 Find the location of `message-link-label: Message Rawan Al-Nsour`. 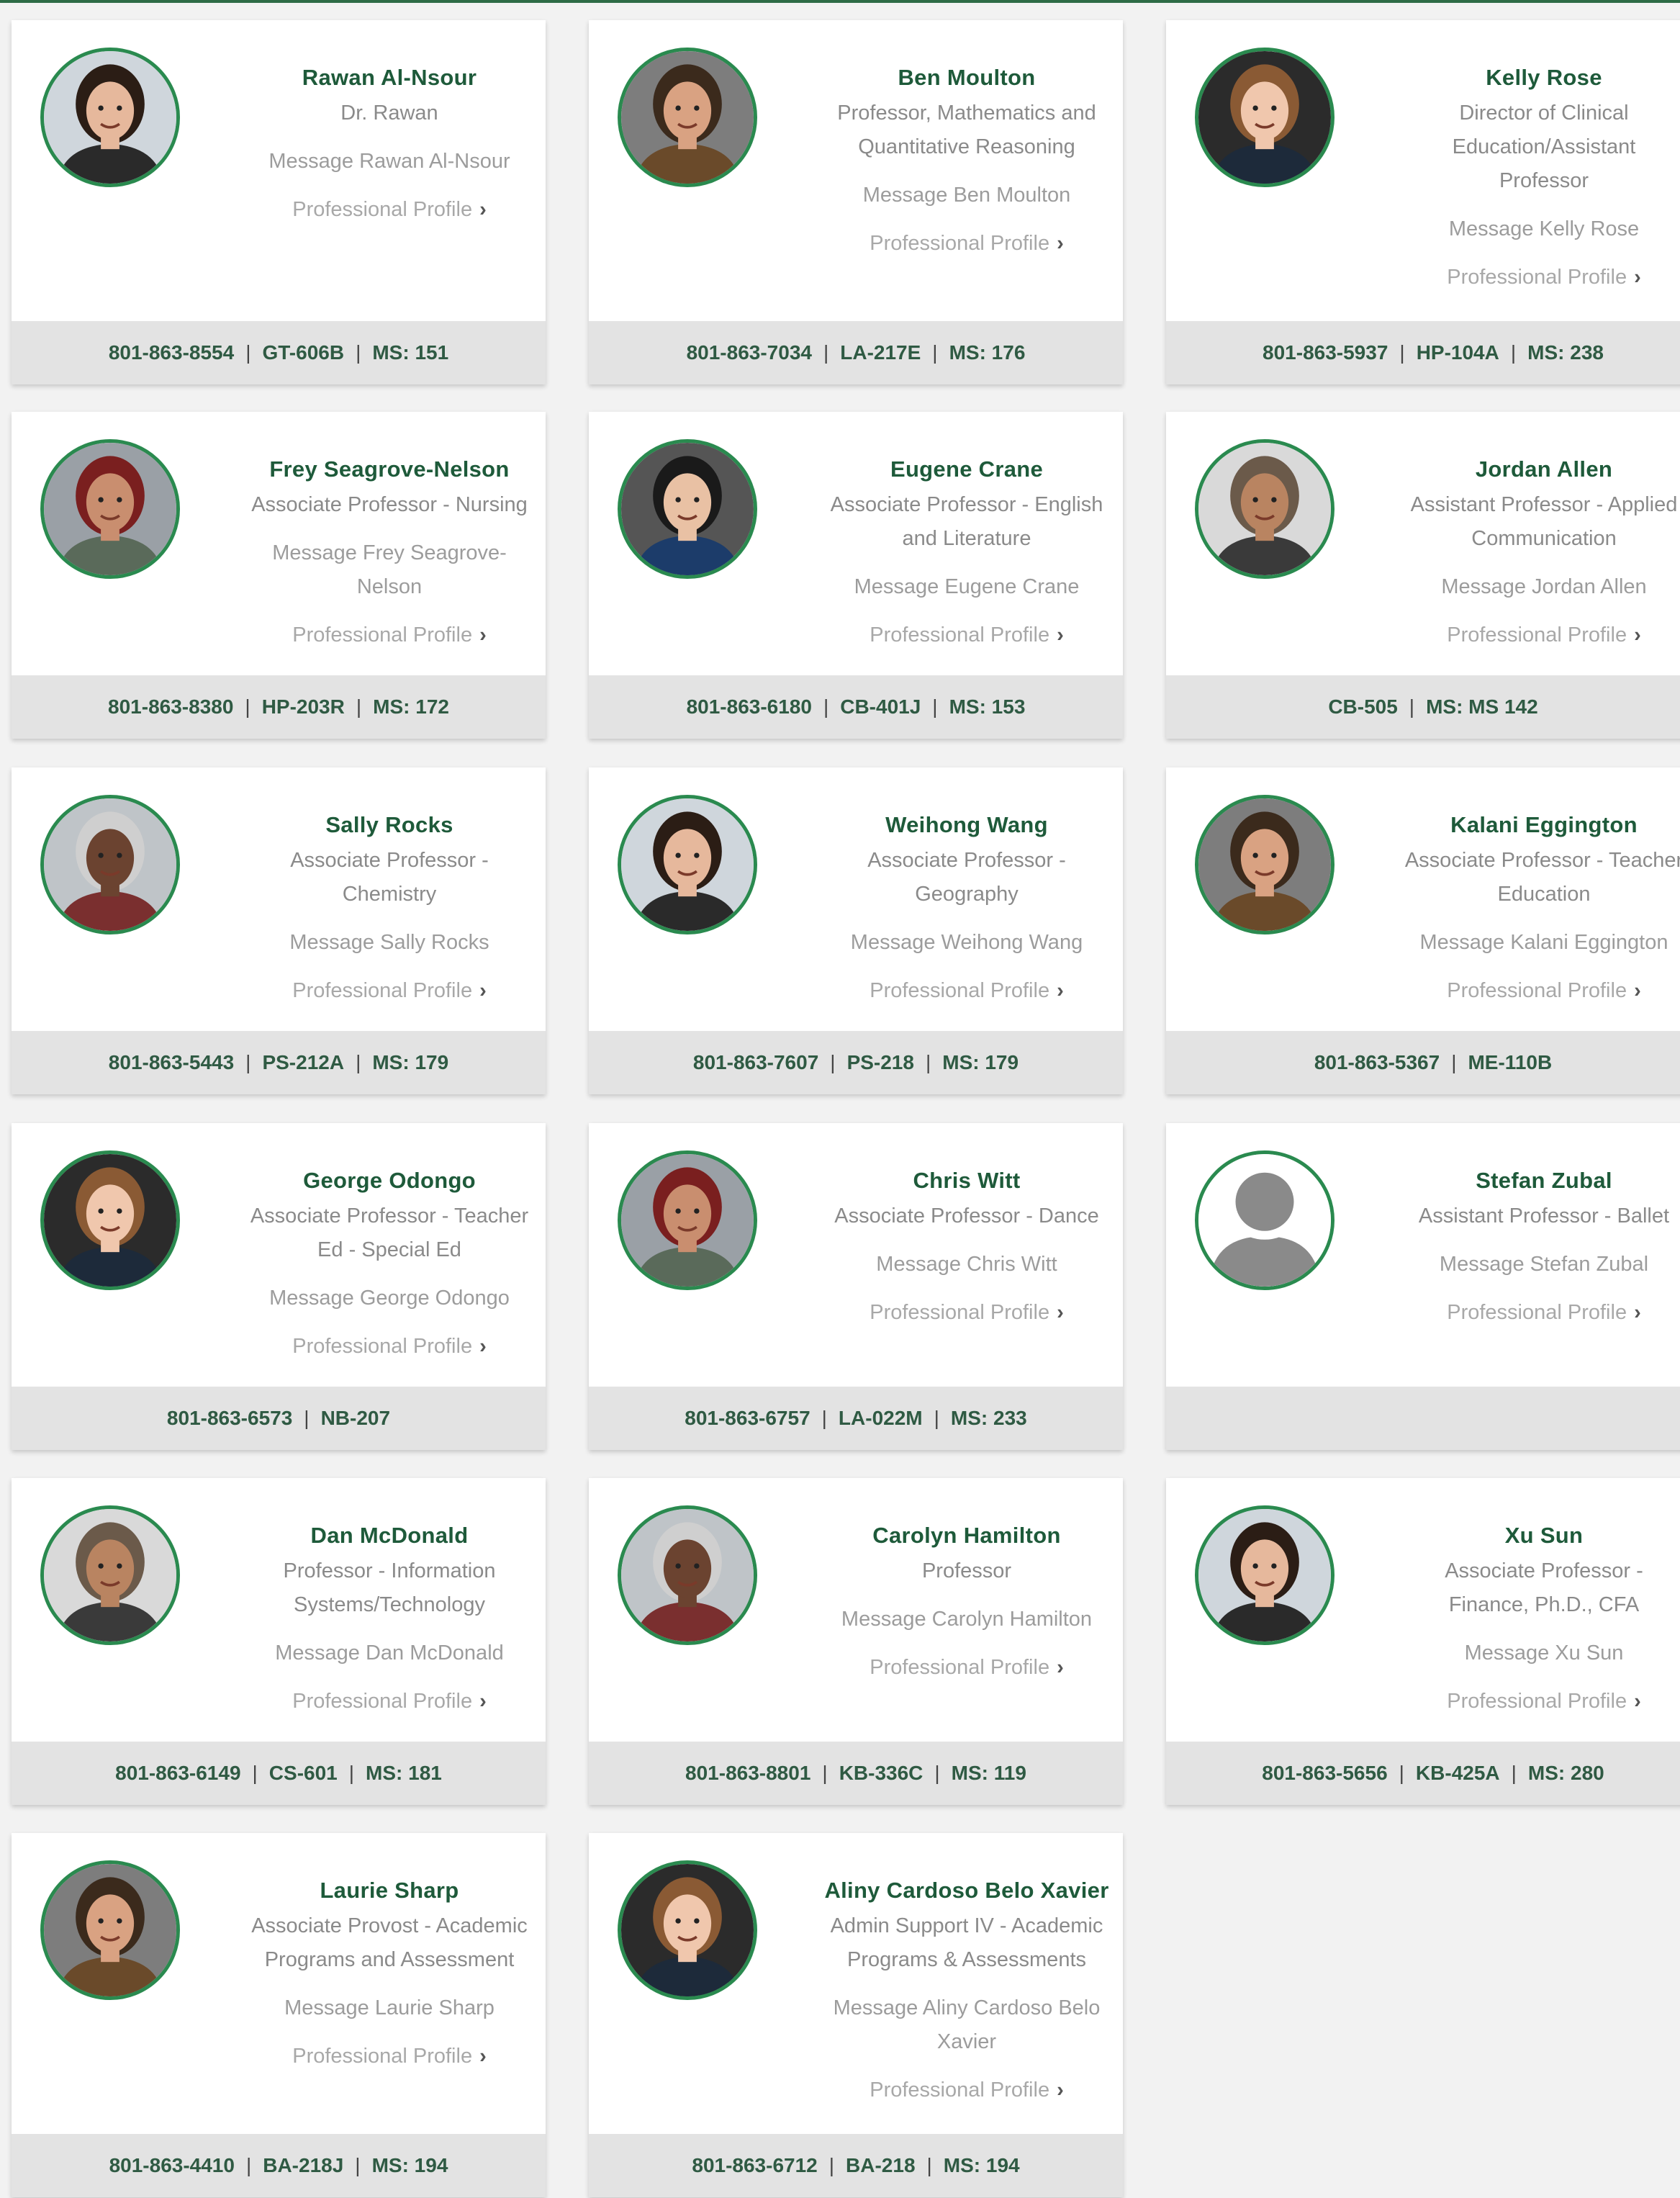

message-link-label: Message Rawan Al-Nsour is located at coordinates (389, 162).